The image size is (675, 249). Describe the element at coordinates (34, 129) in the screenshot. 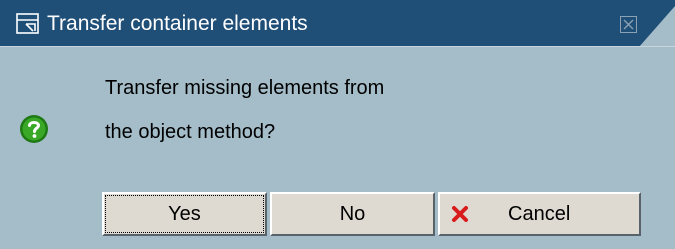

I see `help-icon` at that location.